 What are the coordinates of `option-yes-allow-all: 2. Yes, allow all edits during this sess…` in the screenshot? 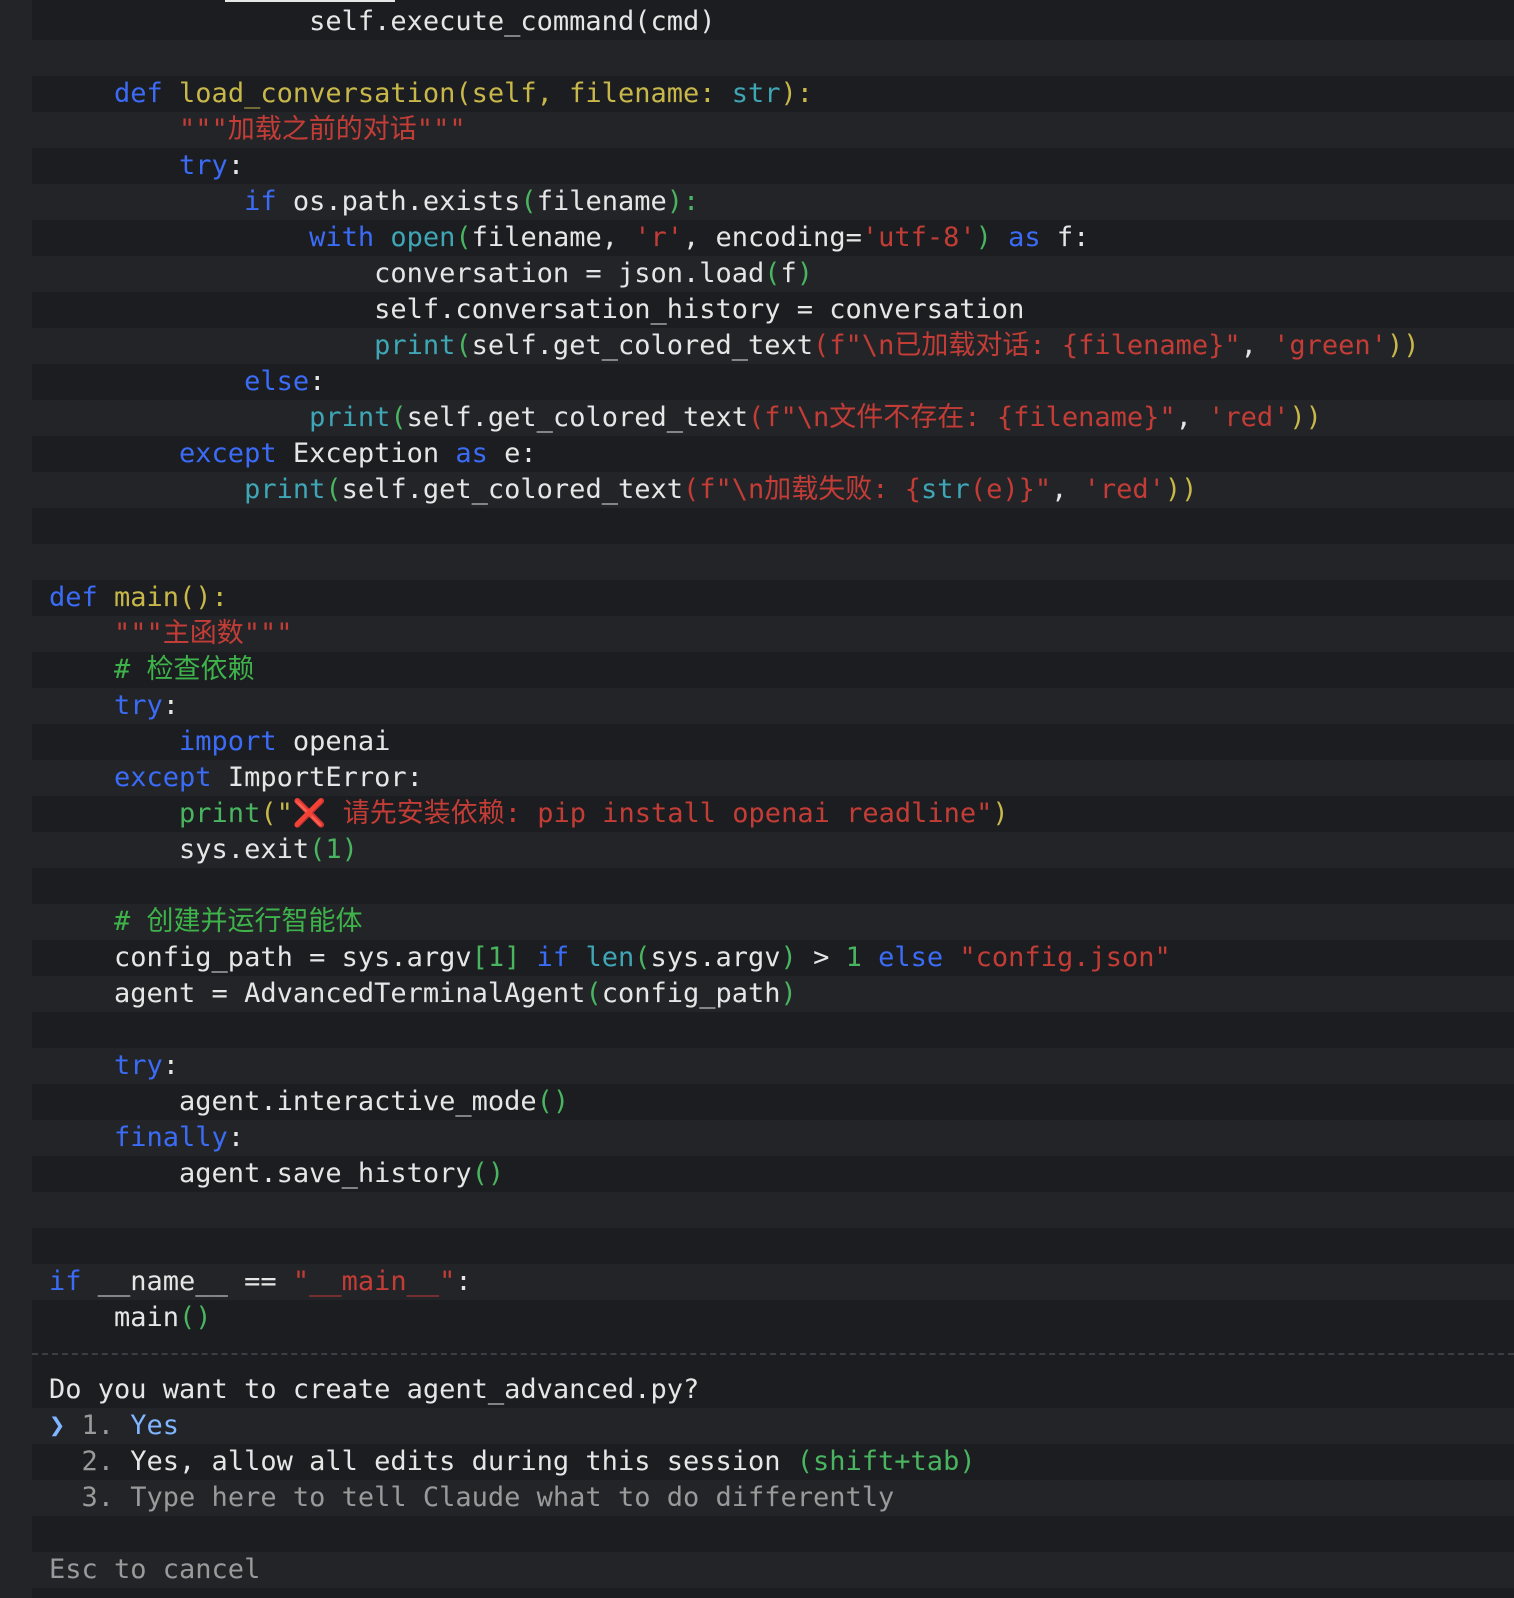 It's located at (773, 1462).